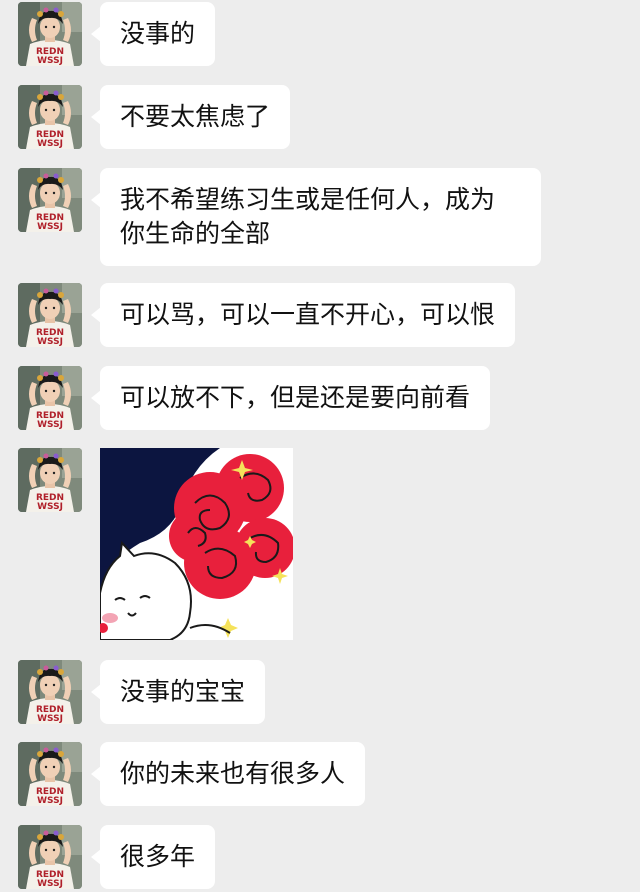  I want to click on message-text-line: 我不希望练习生或是任何人，成为, so click(308, 199).